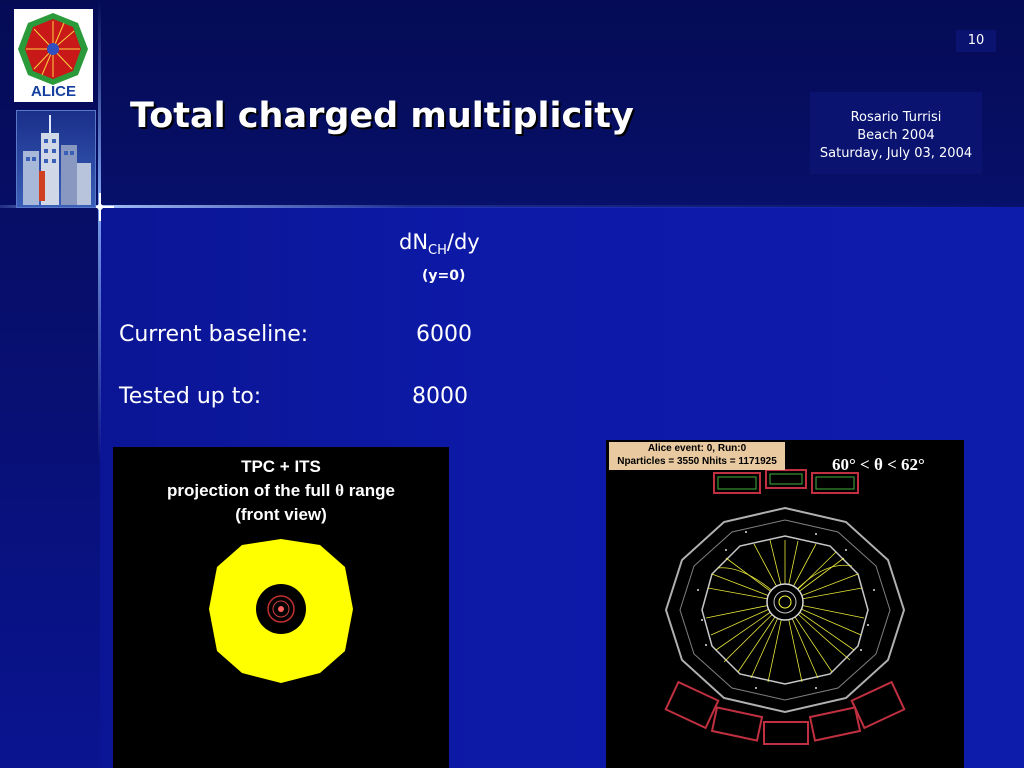 This screenshot has width=1024, height=768. What do you see at coordinates (697, 448) in the screenshot?
I see `event-info-line-1: Alice event: 0, Run:0` at bounding box center [697, 448].